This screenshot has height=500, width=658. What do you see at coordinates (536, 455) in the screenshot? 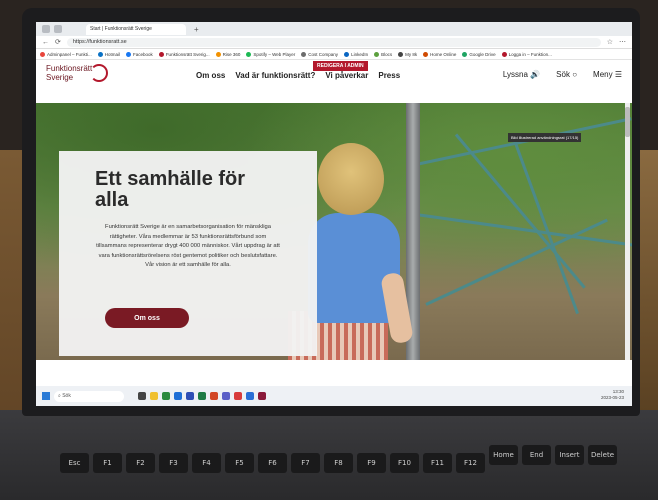
I see `keyboard-key: End` at bounding box center [536, 455].